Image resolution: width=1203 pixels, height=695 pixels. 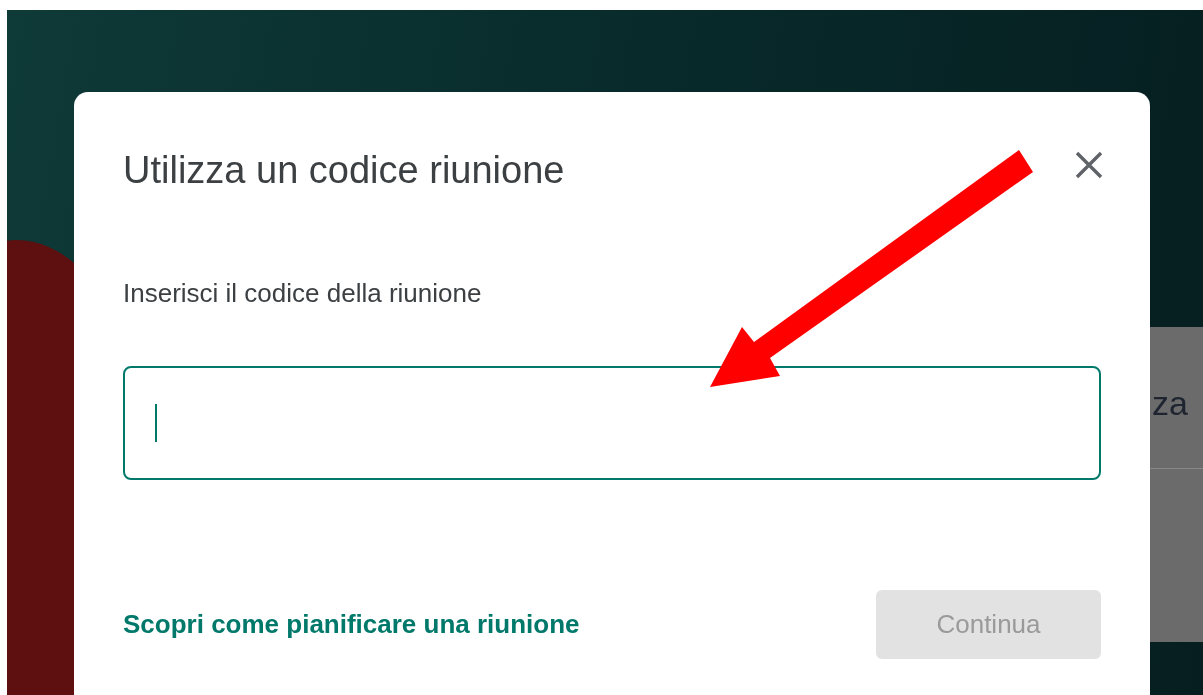 What do you see at coordinates (344, 170) in the screenshot?
I see `dialog-title: Utilizza un codice riunione` at bounding box center [344, 170].